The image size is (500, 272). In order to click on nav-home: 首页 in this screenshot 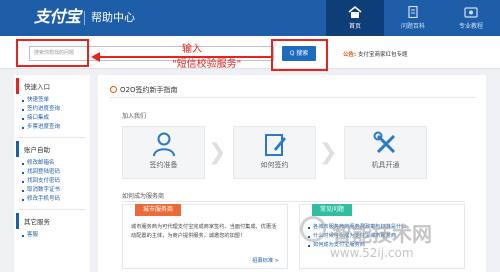, I will do `click(355, 18)`.